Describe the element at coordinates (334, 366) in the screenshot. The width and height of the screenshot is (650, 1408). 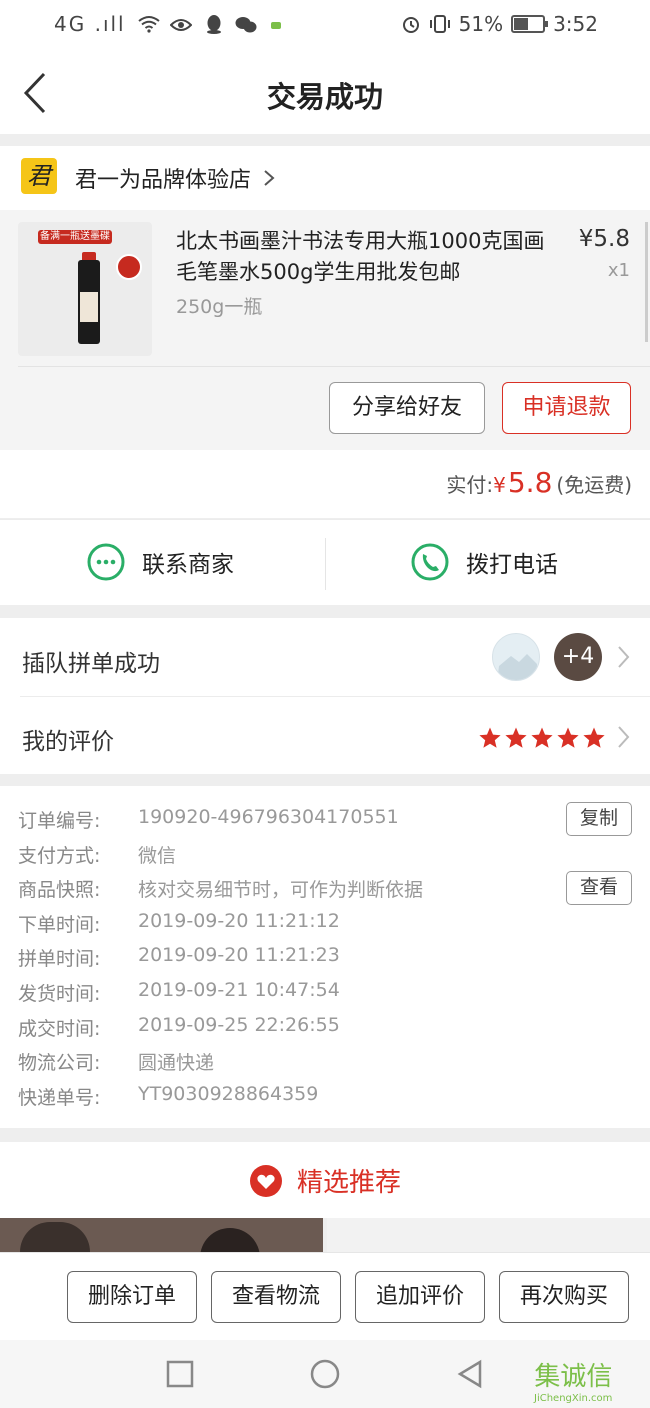
I see `divider` at that location.